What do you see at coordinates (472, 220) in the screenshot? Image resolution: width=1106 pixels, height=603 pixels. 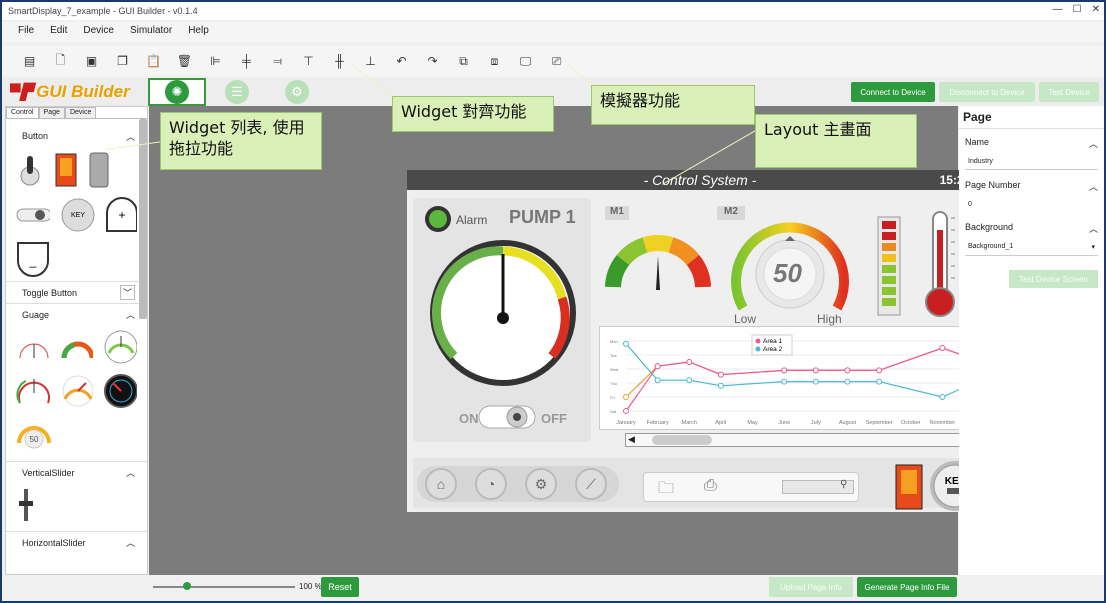 I see `alarm-label: Alarm` at bounding box center [472, 220].